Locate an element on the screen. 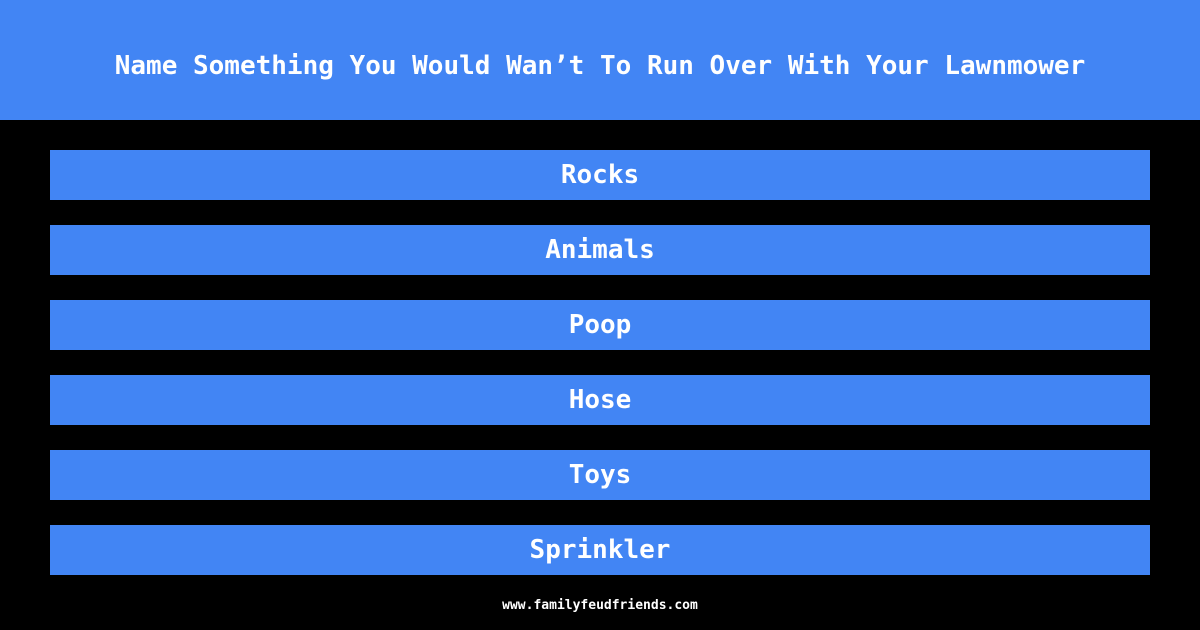 The height and width of the screenshot is (630, 1200). answer-bar: Toys is located at coordinates (600, 475).